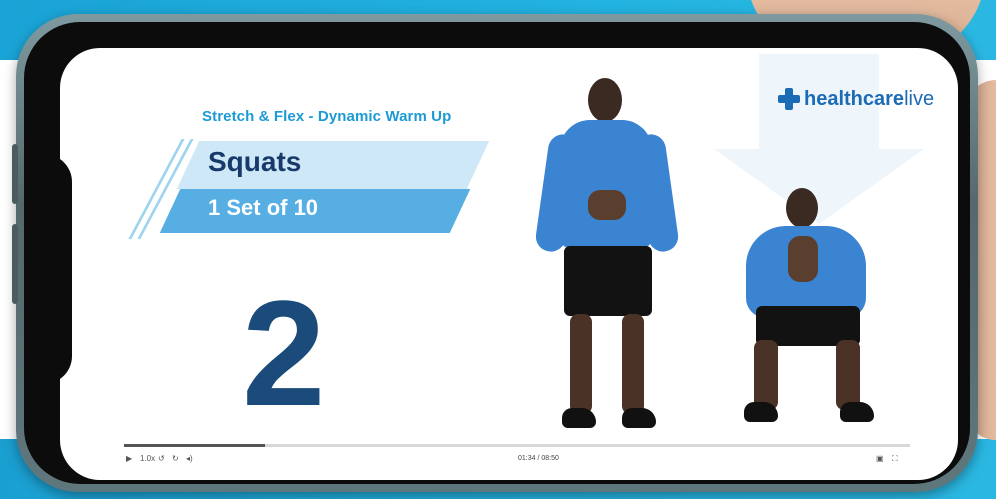  Describe the element at coordinates (175, 458) in the screenshot. I see `forward-icon: ↻` at that location.